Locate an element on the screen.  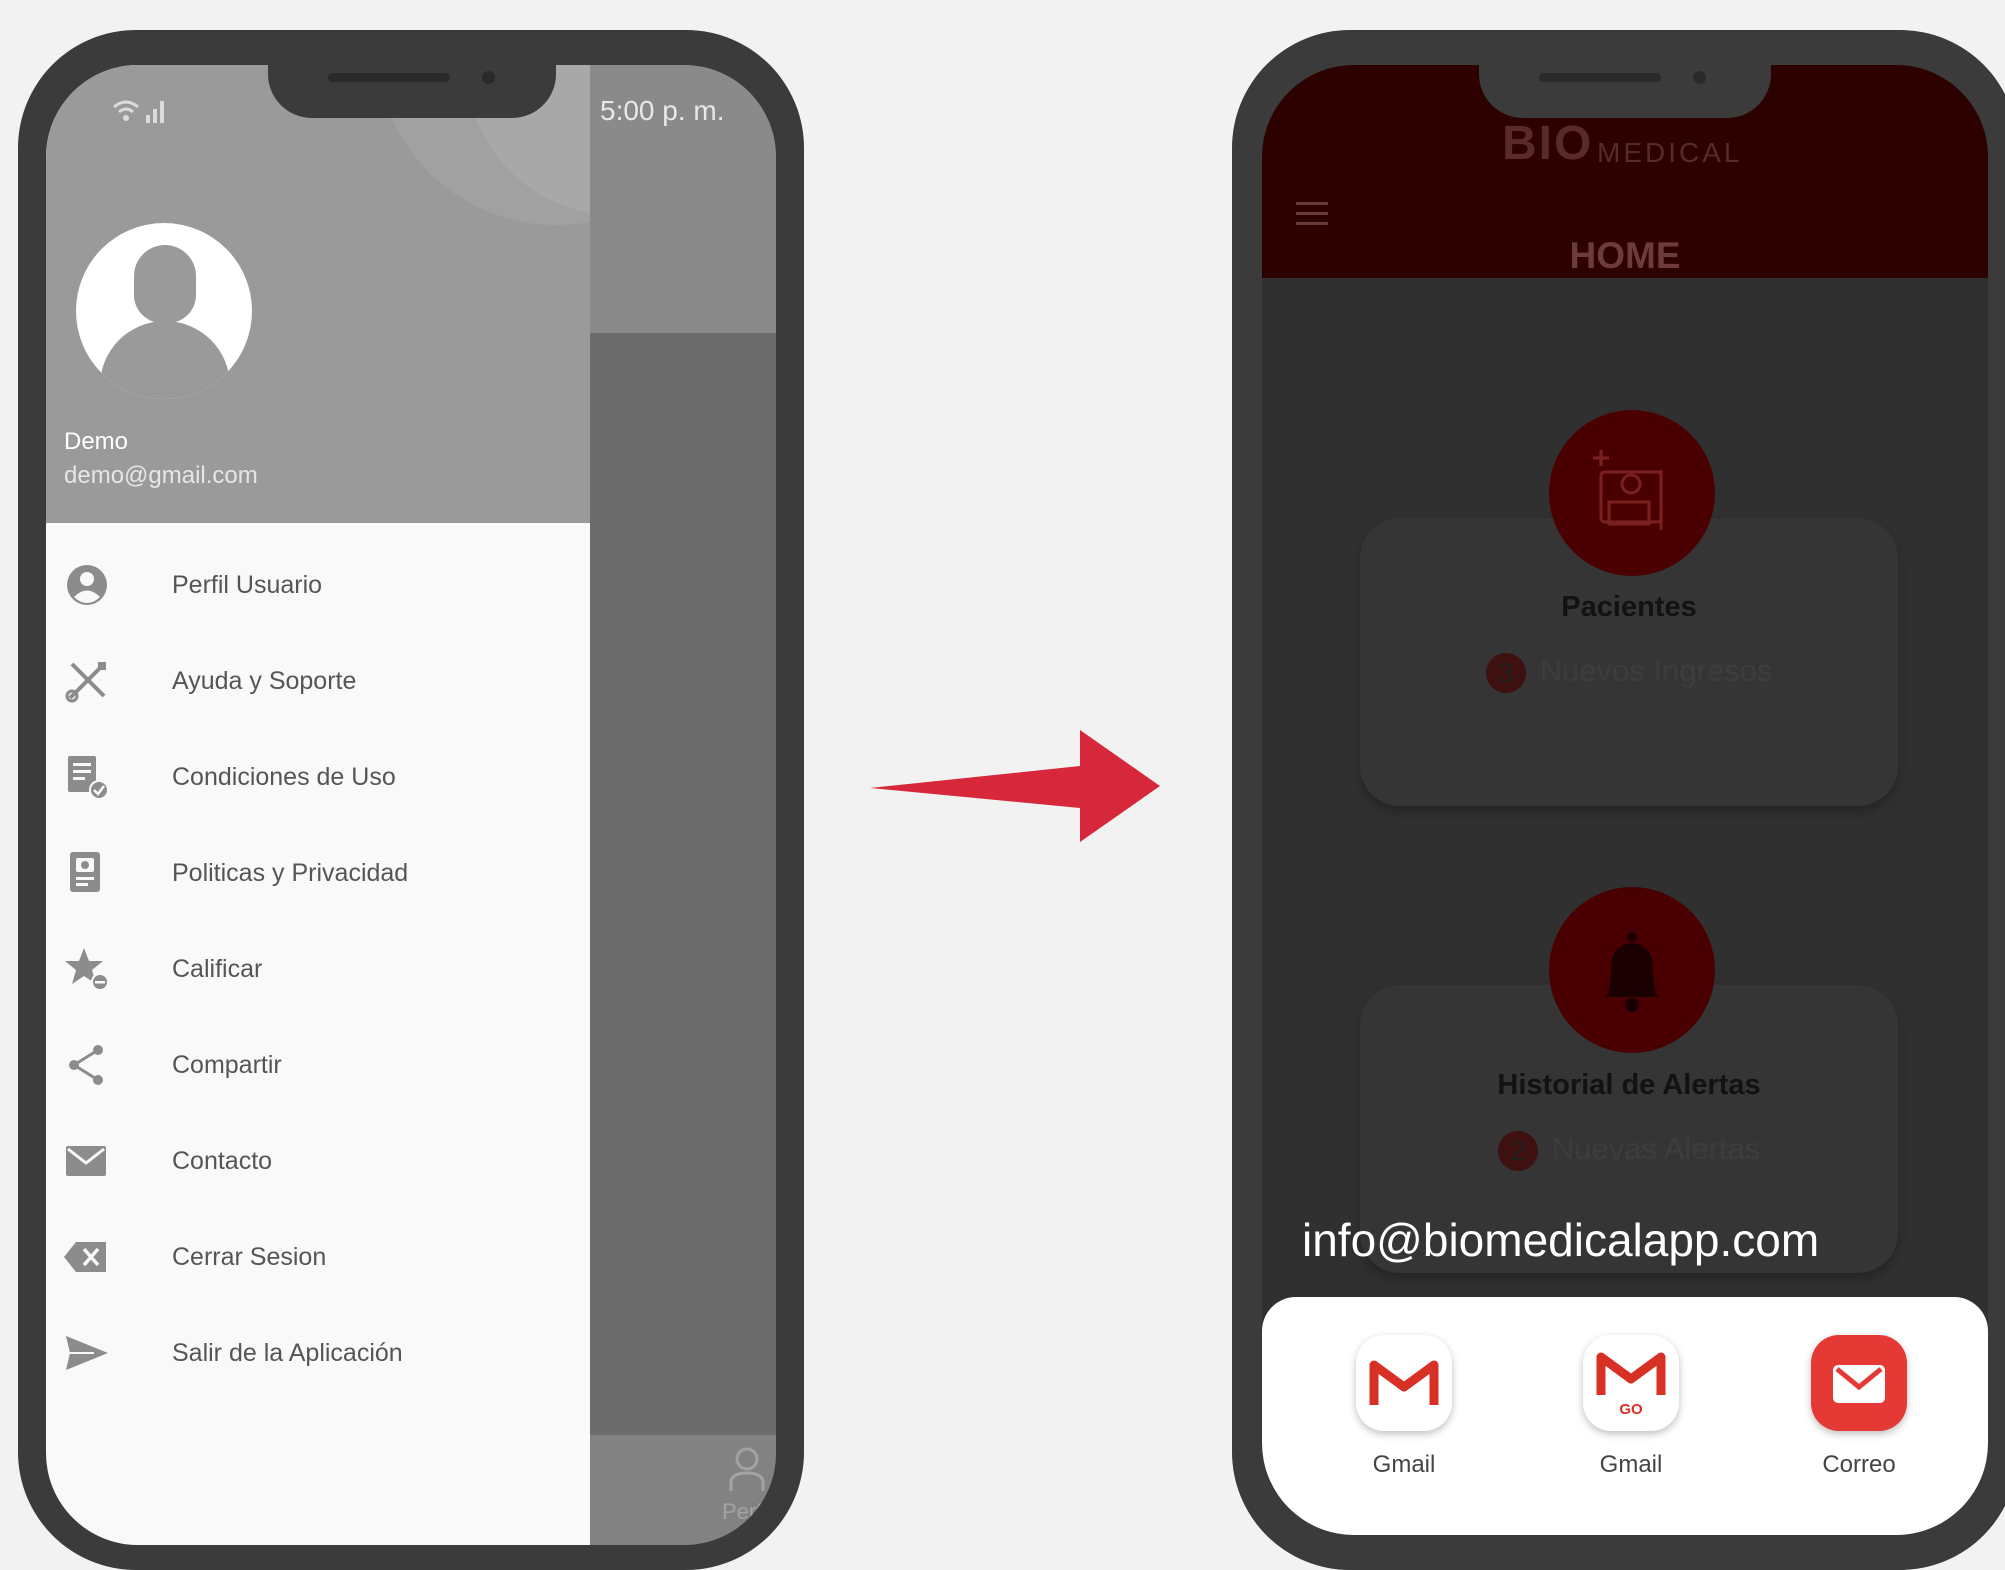
backspace-icon is located at coordinates (85, 1257).